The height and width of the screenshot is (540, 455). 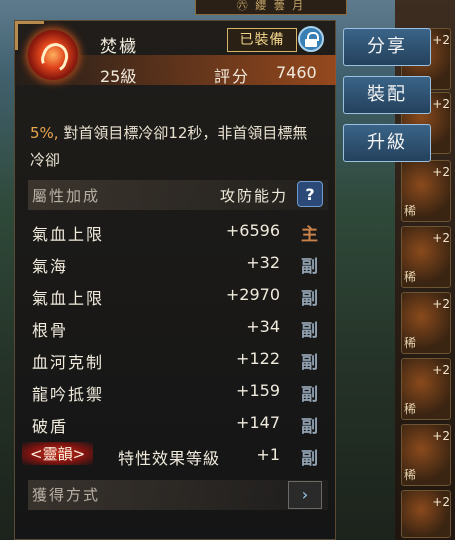 What do you see at coordinates (310, 194) in the screenshot?
I see `help-icon: ?` at bounding box center [310, 194].